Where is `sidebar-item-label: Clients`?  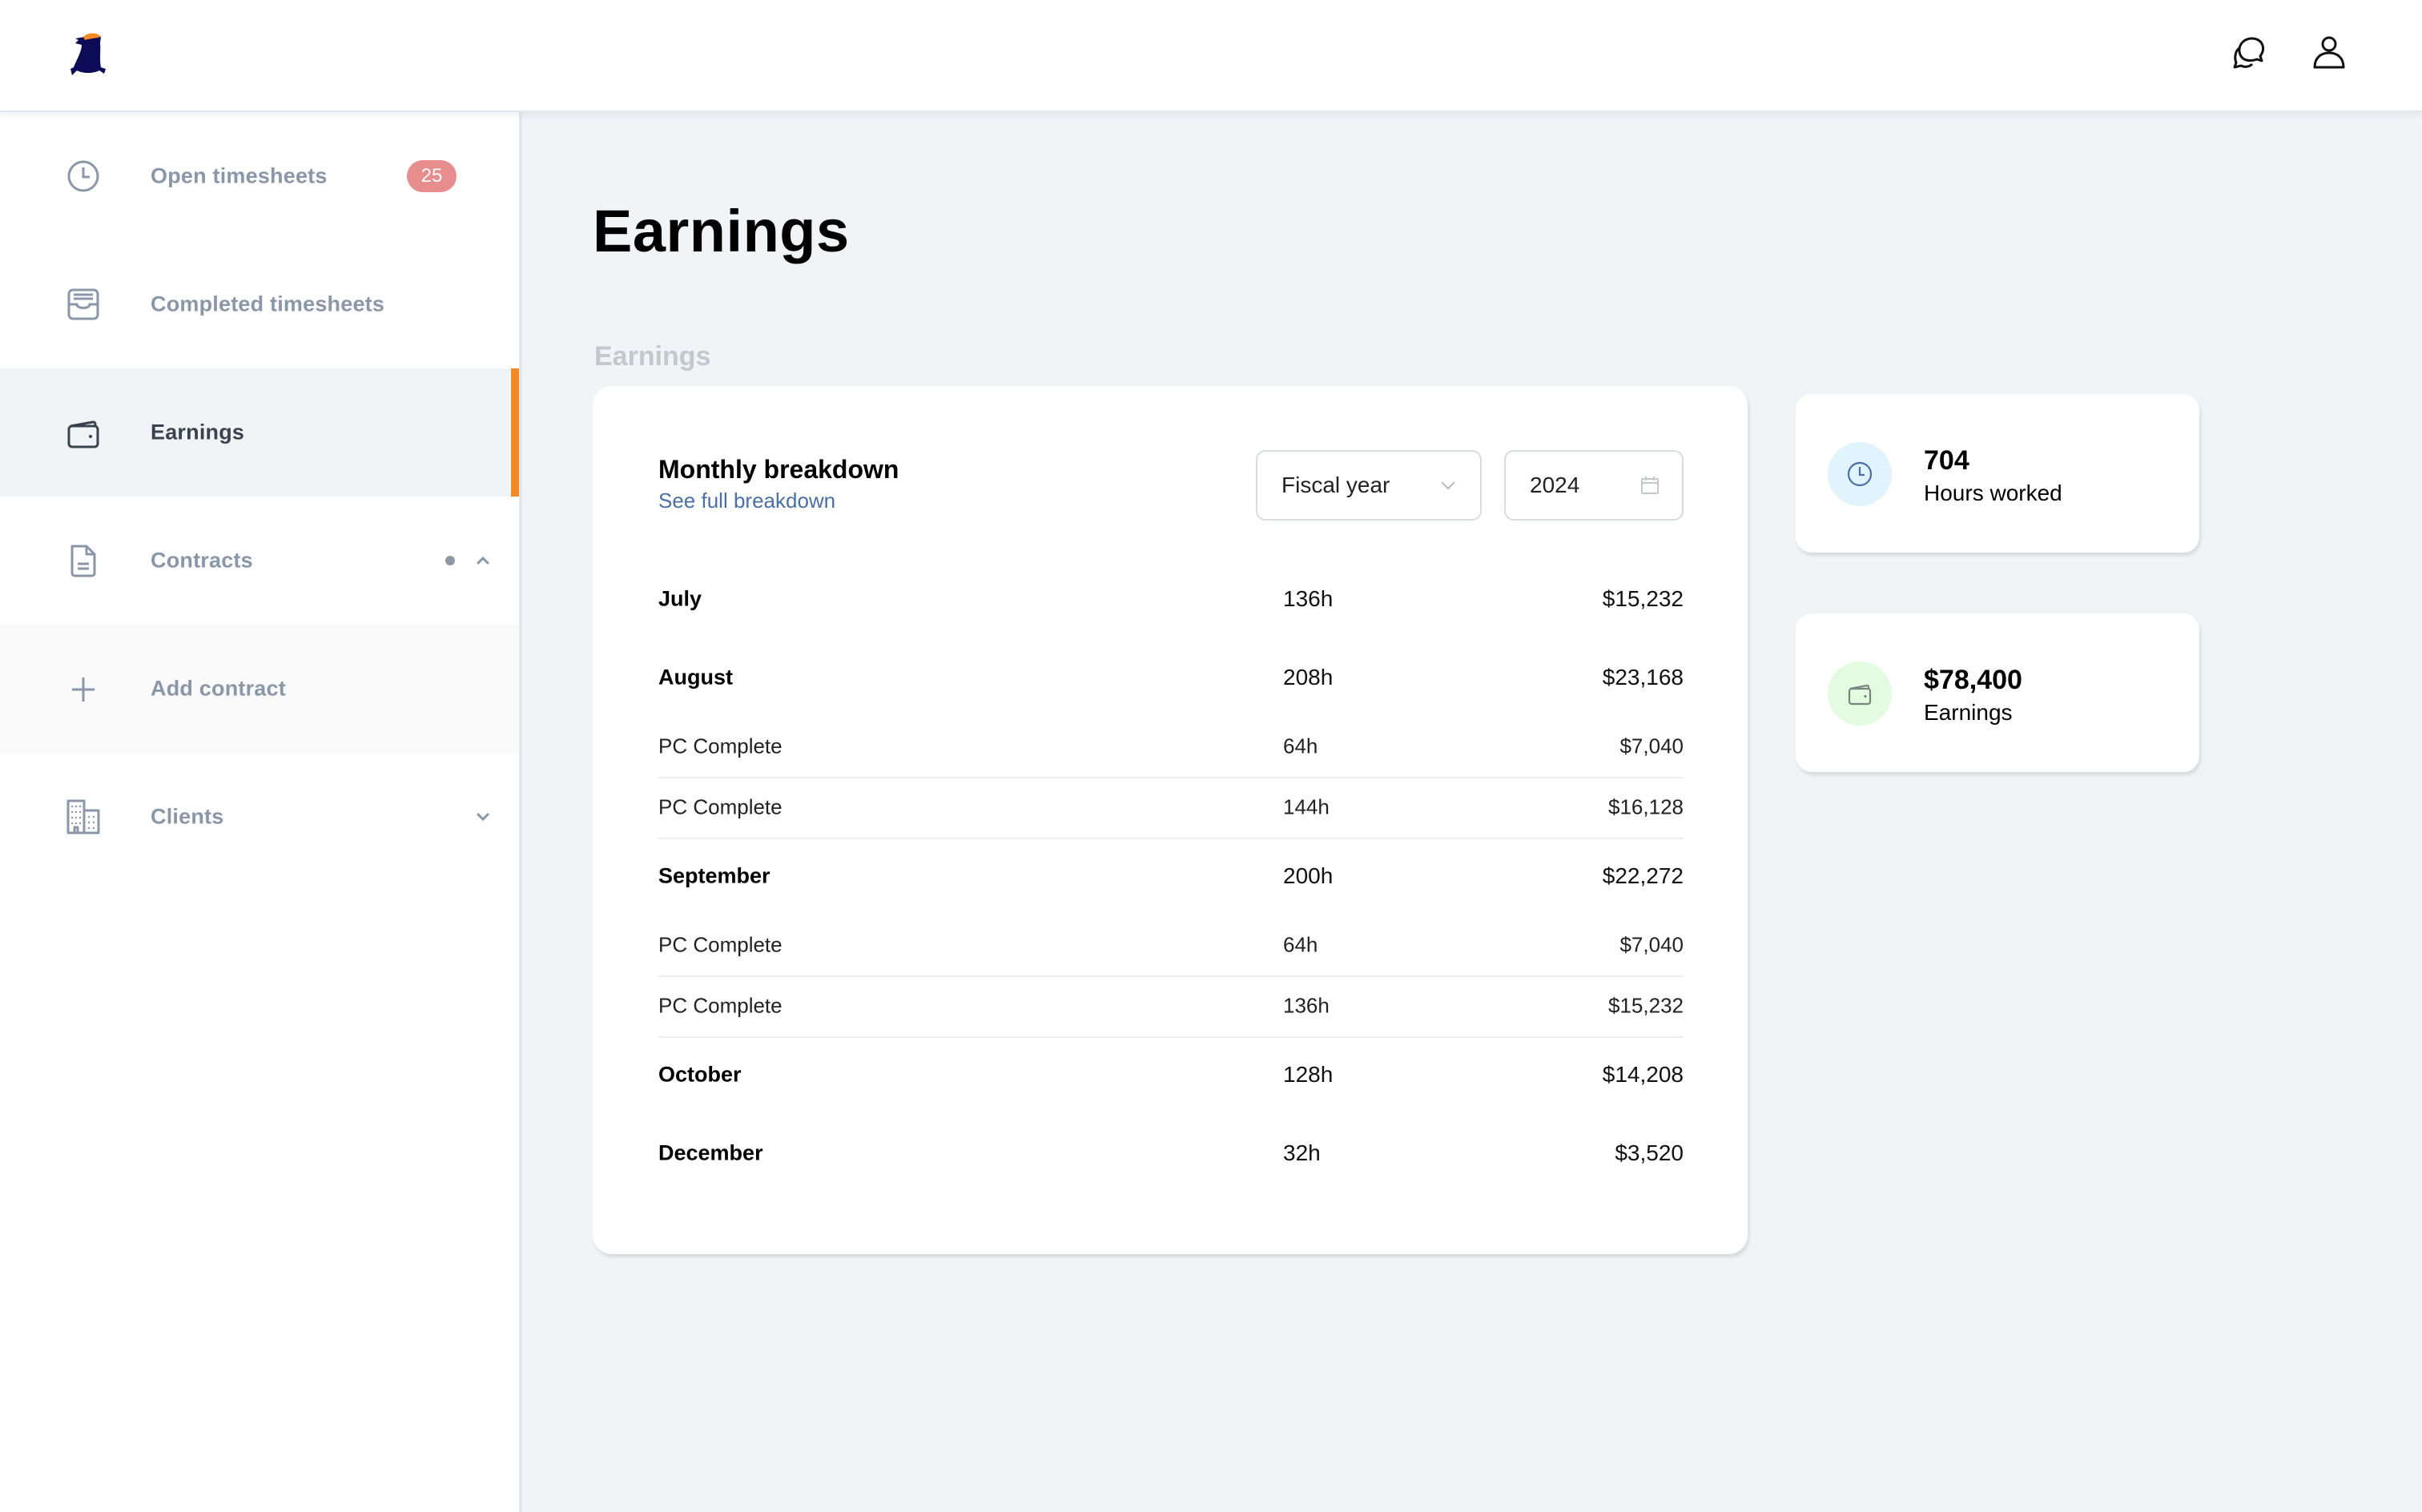
sidebar-item-label: Clients is located at coordinates (188, 816).